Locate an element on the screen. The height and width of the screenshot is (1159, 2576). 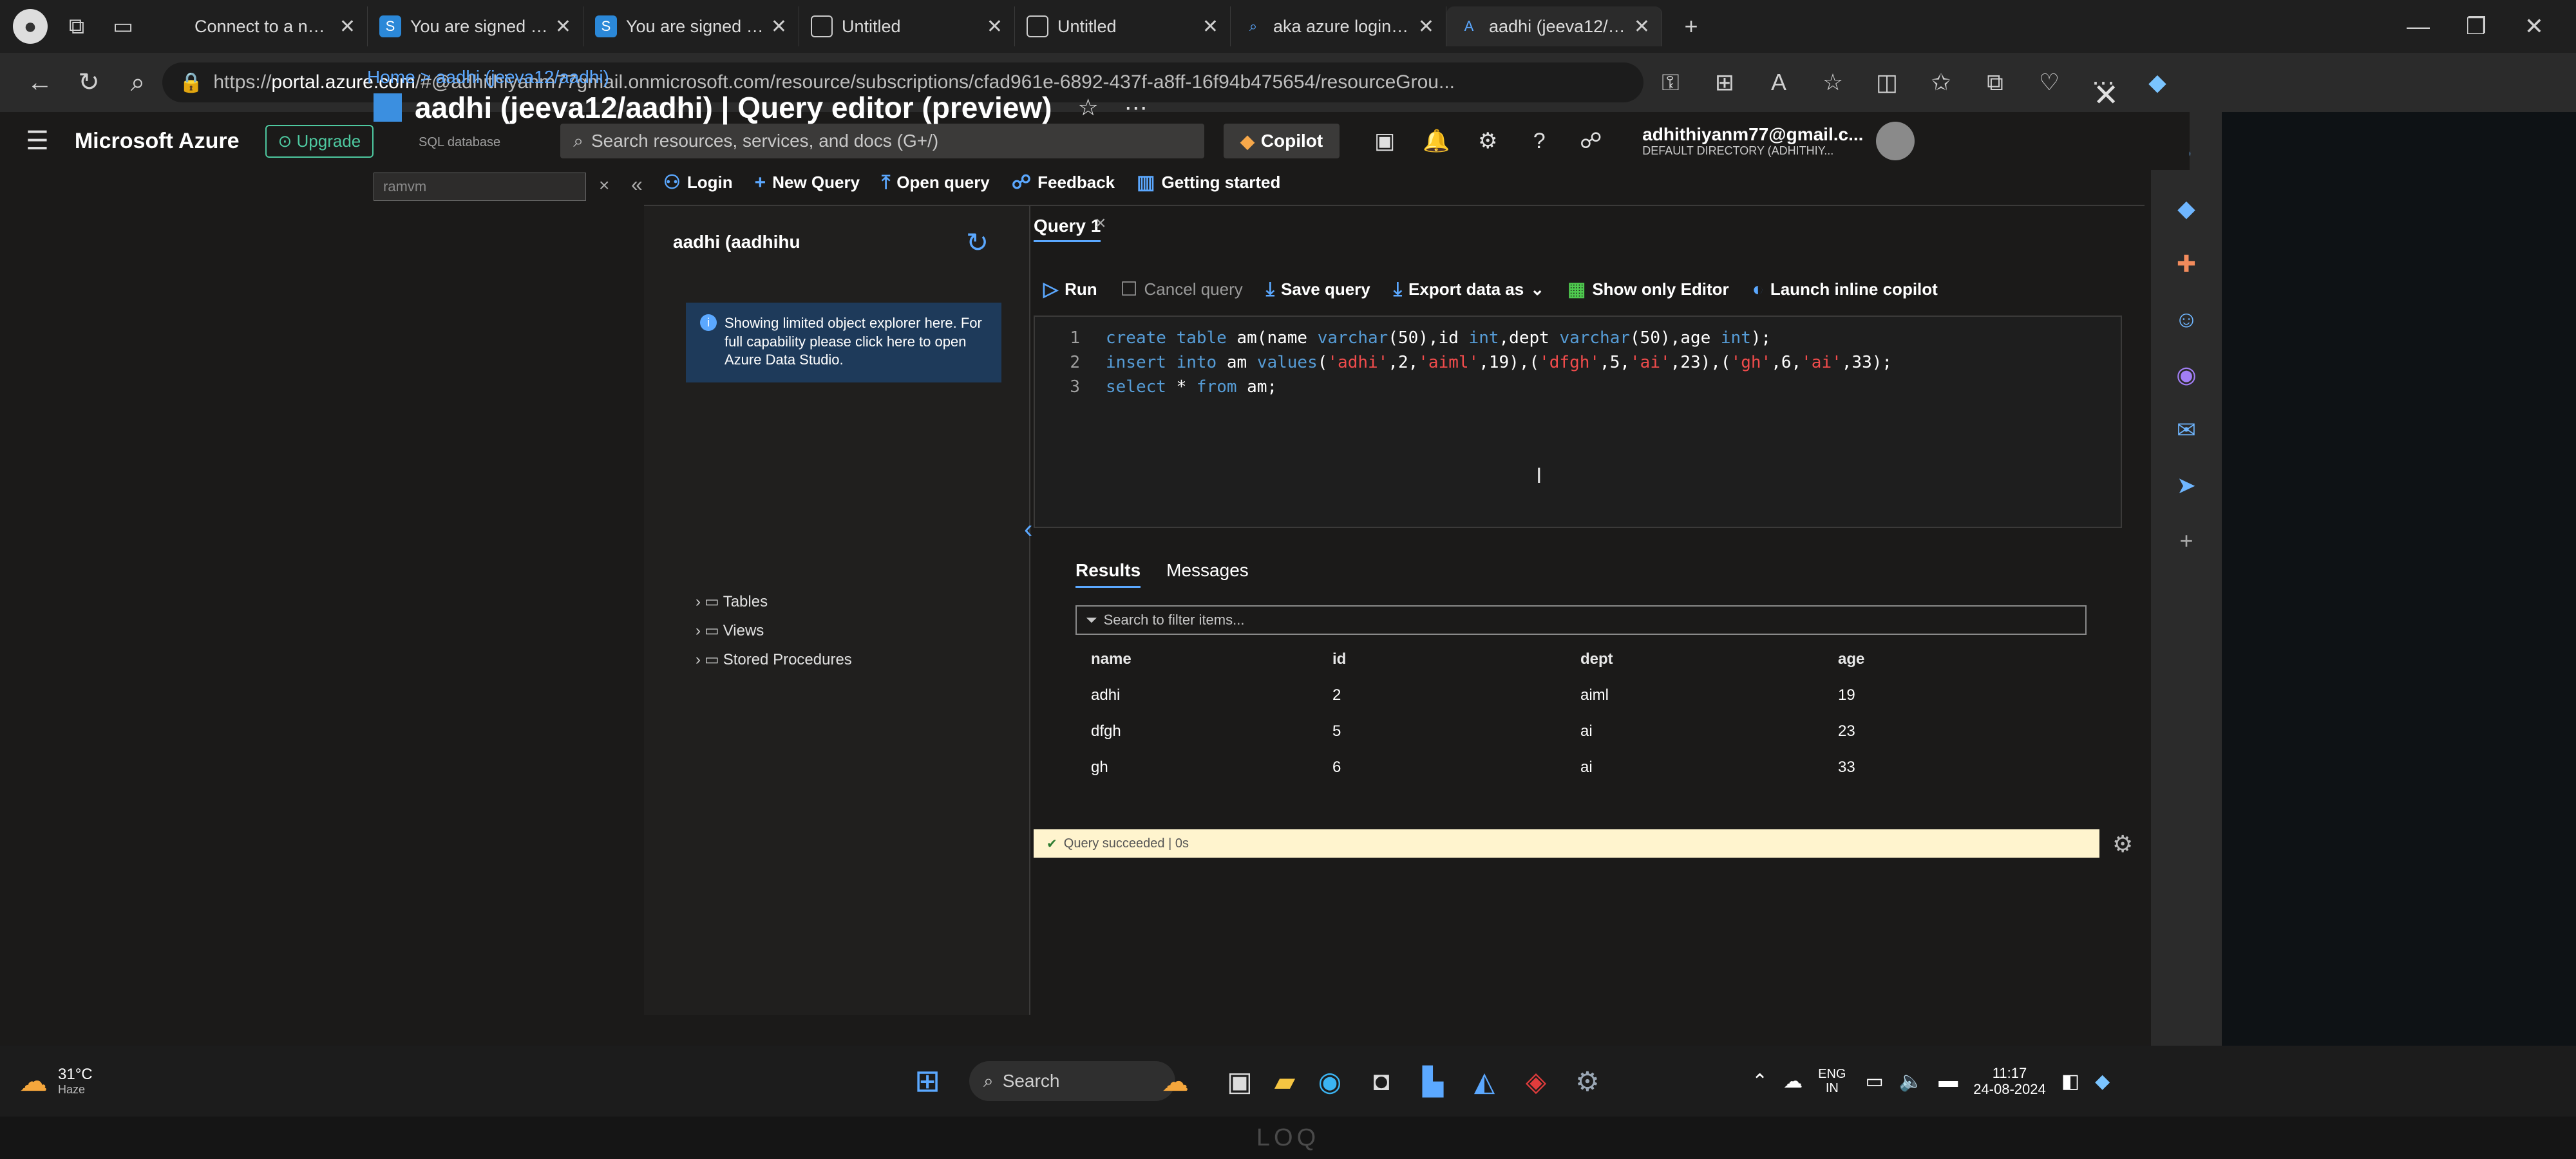
refresh-icon: ↻ is located at coordinates (88, 82).